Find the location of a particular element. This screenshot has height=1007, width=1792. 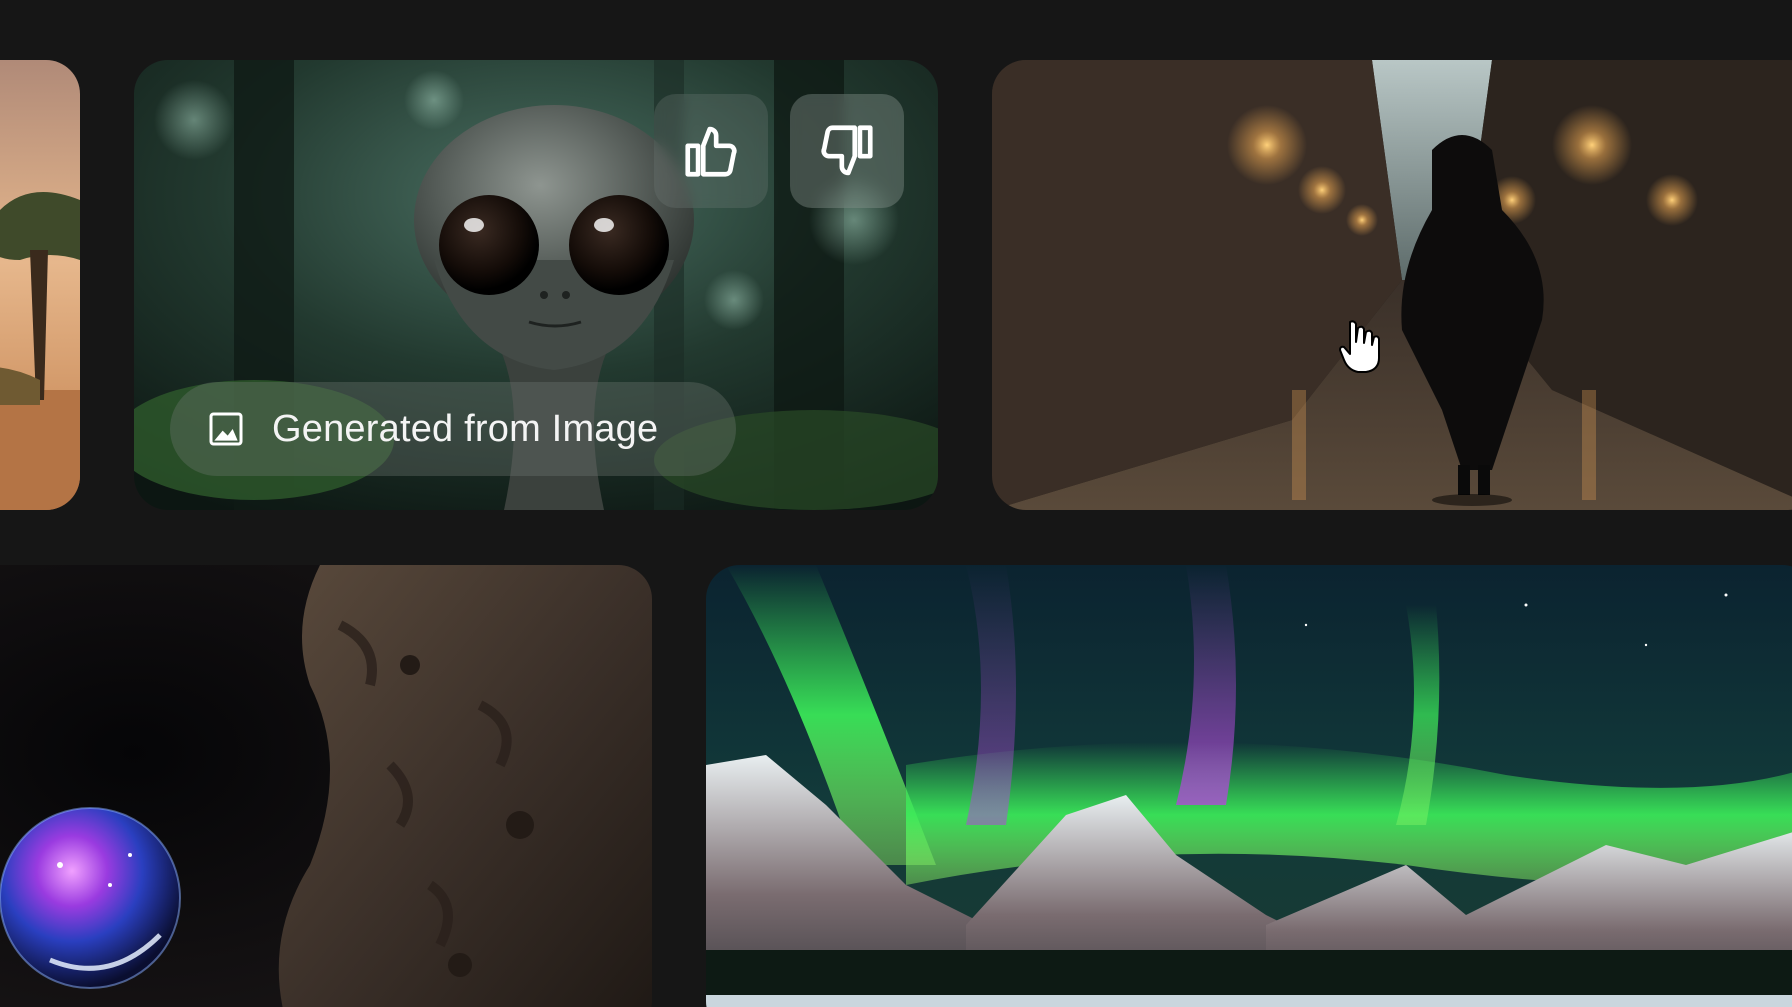

savanna-image is located at coordinates (40, 285).